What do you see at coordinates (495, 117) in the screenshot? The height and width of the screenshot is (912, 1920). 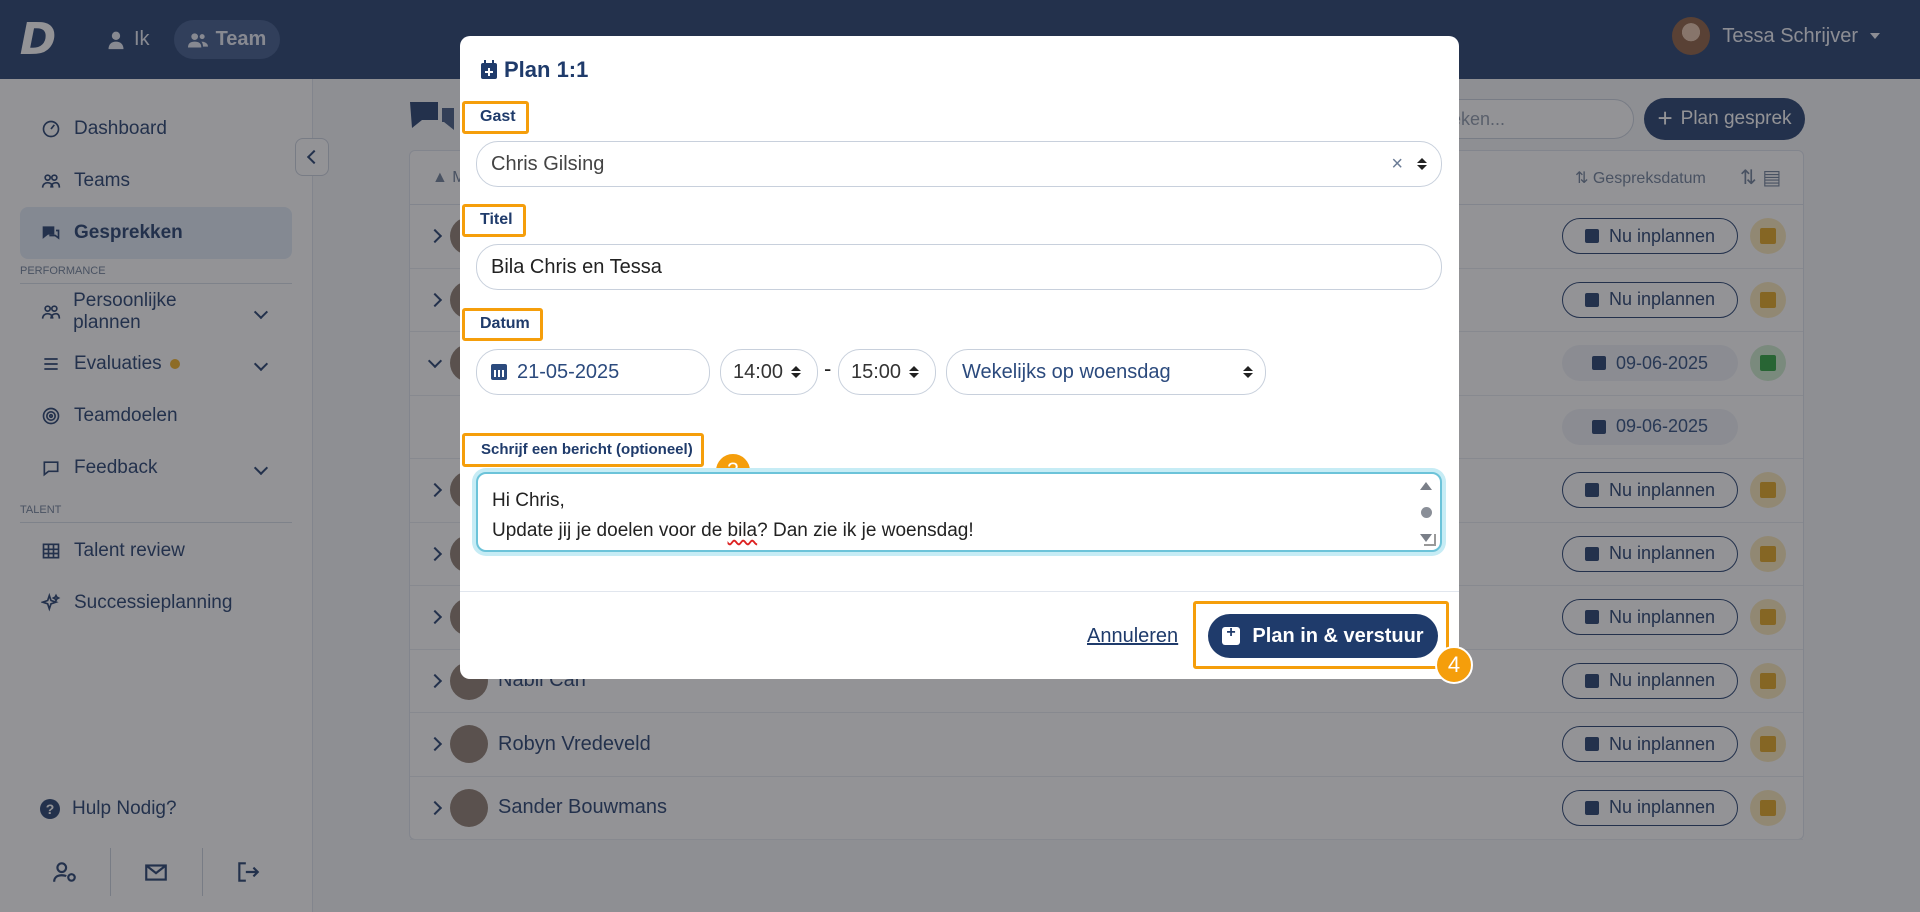 I see `guest-label: Gast` at bounding box center [495, 117].